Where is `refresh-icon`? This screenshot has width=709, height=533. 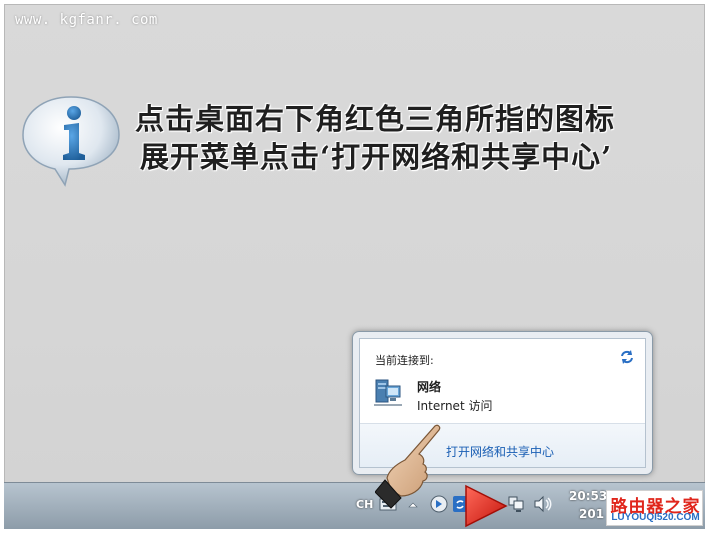
refresh-icon is located at coordinates (627, 357).